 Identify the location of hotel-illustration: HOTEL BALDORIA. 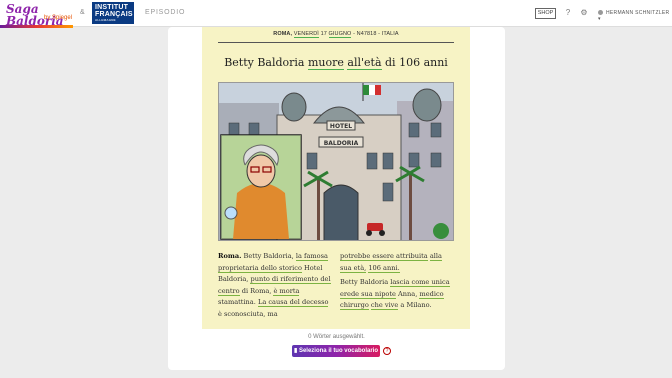
(336, 161).